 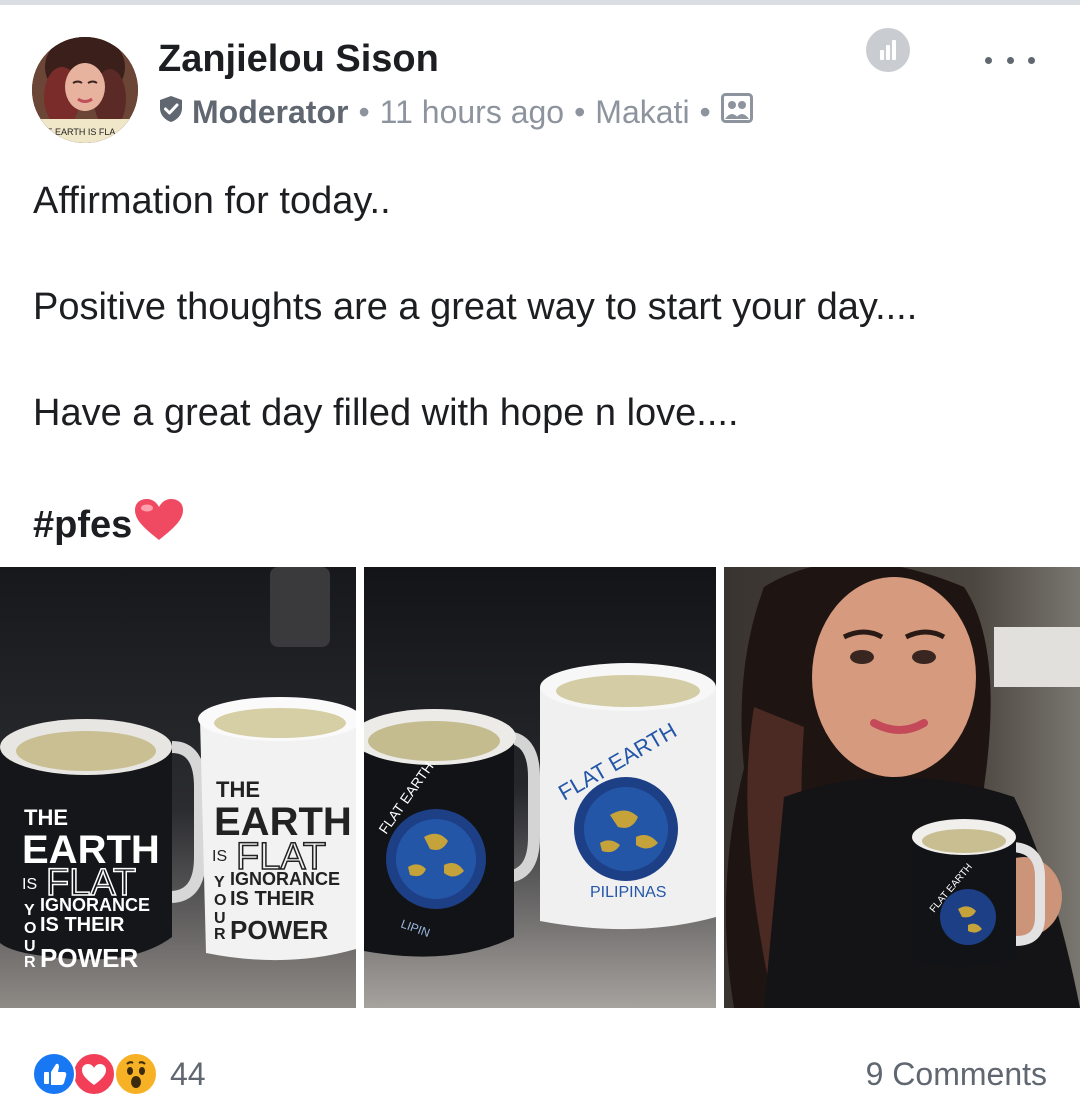 What do you see at coordinates (171, 112) in the screenshot?
I see `shield-check-icon` at bounding box center [171, 112].